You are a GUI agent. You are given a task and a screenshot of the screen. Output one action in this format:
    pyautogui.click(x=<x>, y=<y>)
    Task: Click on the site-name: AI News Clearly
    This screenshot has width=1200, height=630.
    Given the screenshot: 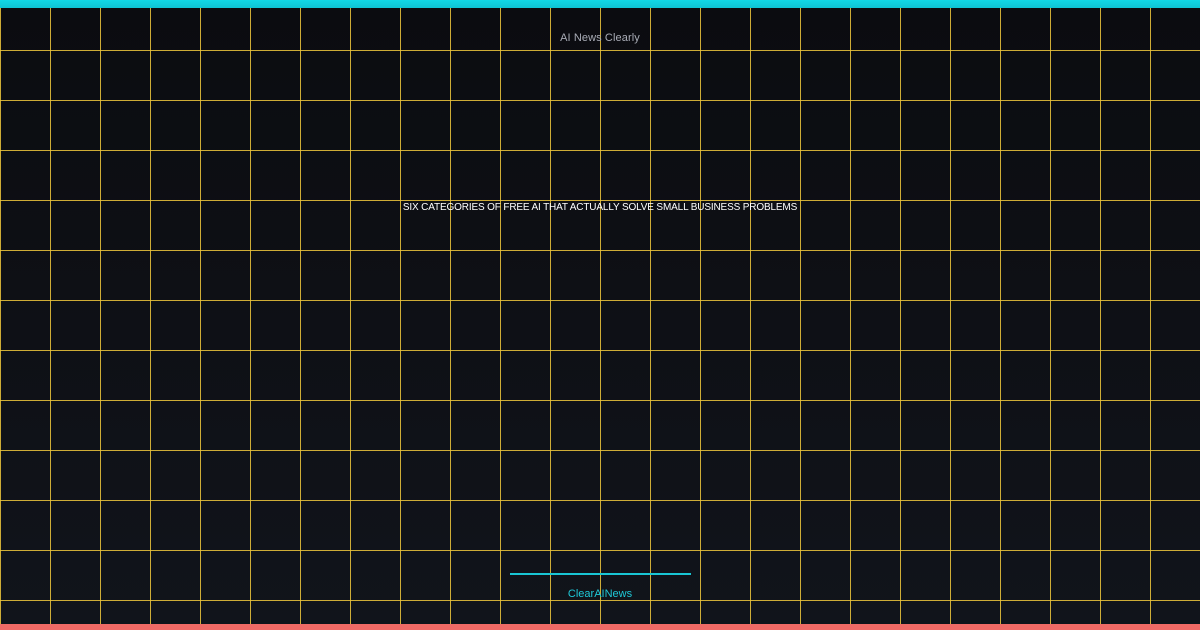 What is the action you would take?
    pyautogui.click(x=600, y=38)
    